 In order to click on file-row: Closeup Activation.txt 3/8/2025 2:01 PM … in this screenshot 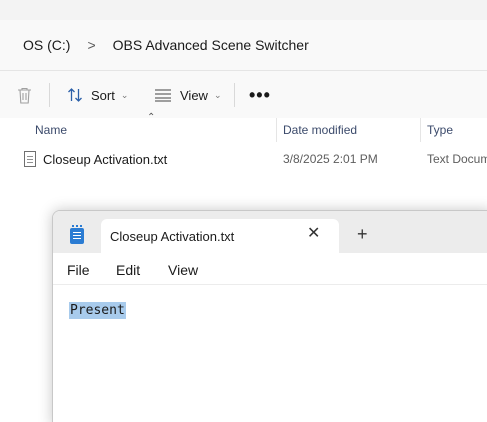, I will do `click(243, 160)`.